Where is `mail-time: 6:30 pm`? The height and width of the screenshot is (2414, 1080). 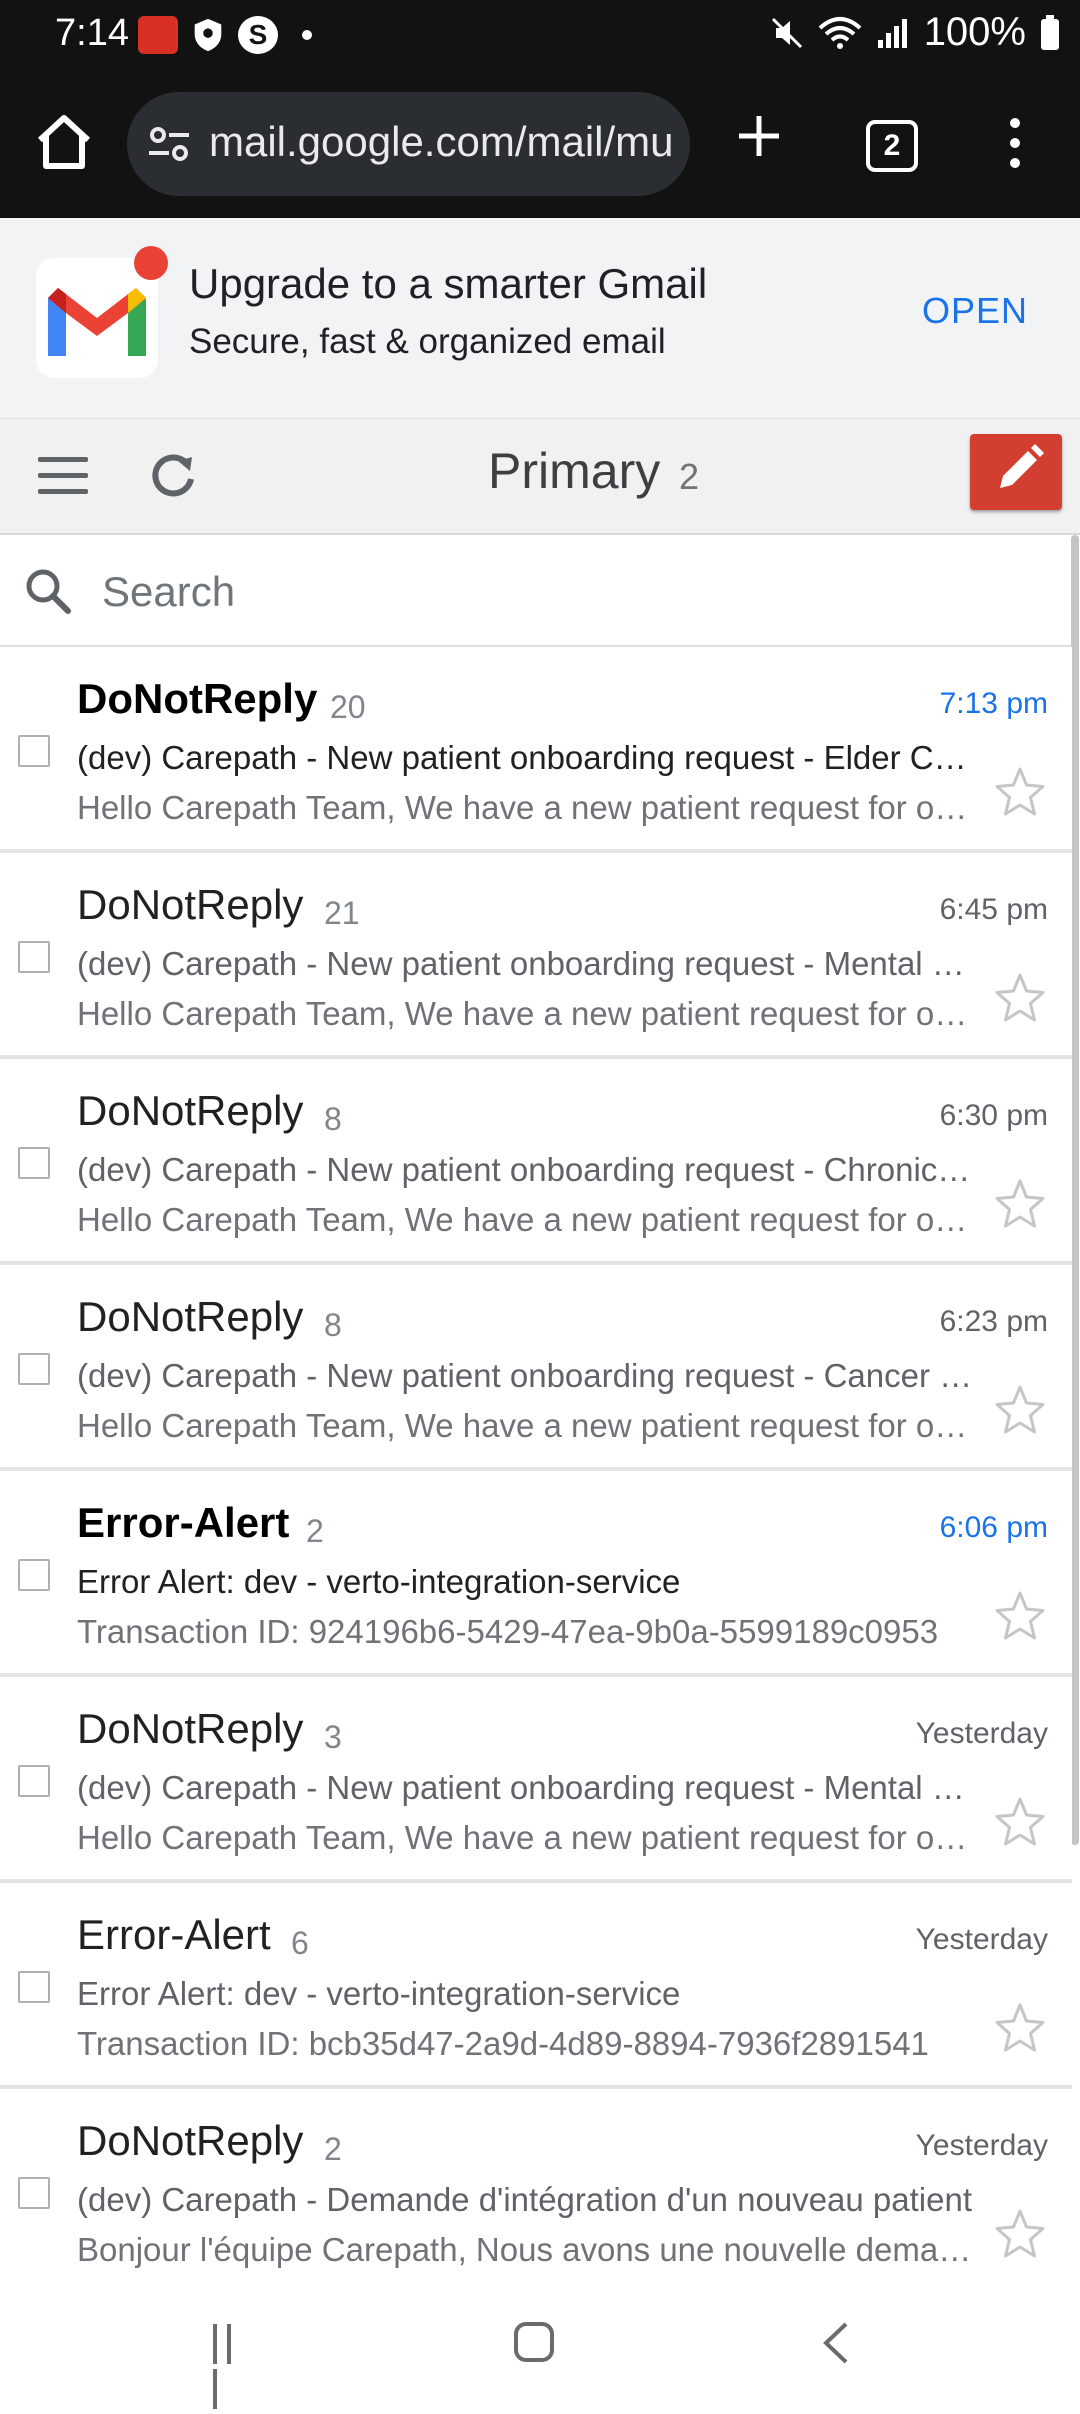
mail-time: 6:30 pm is located at coordinates (993, 1115).